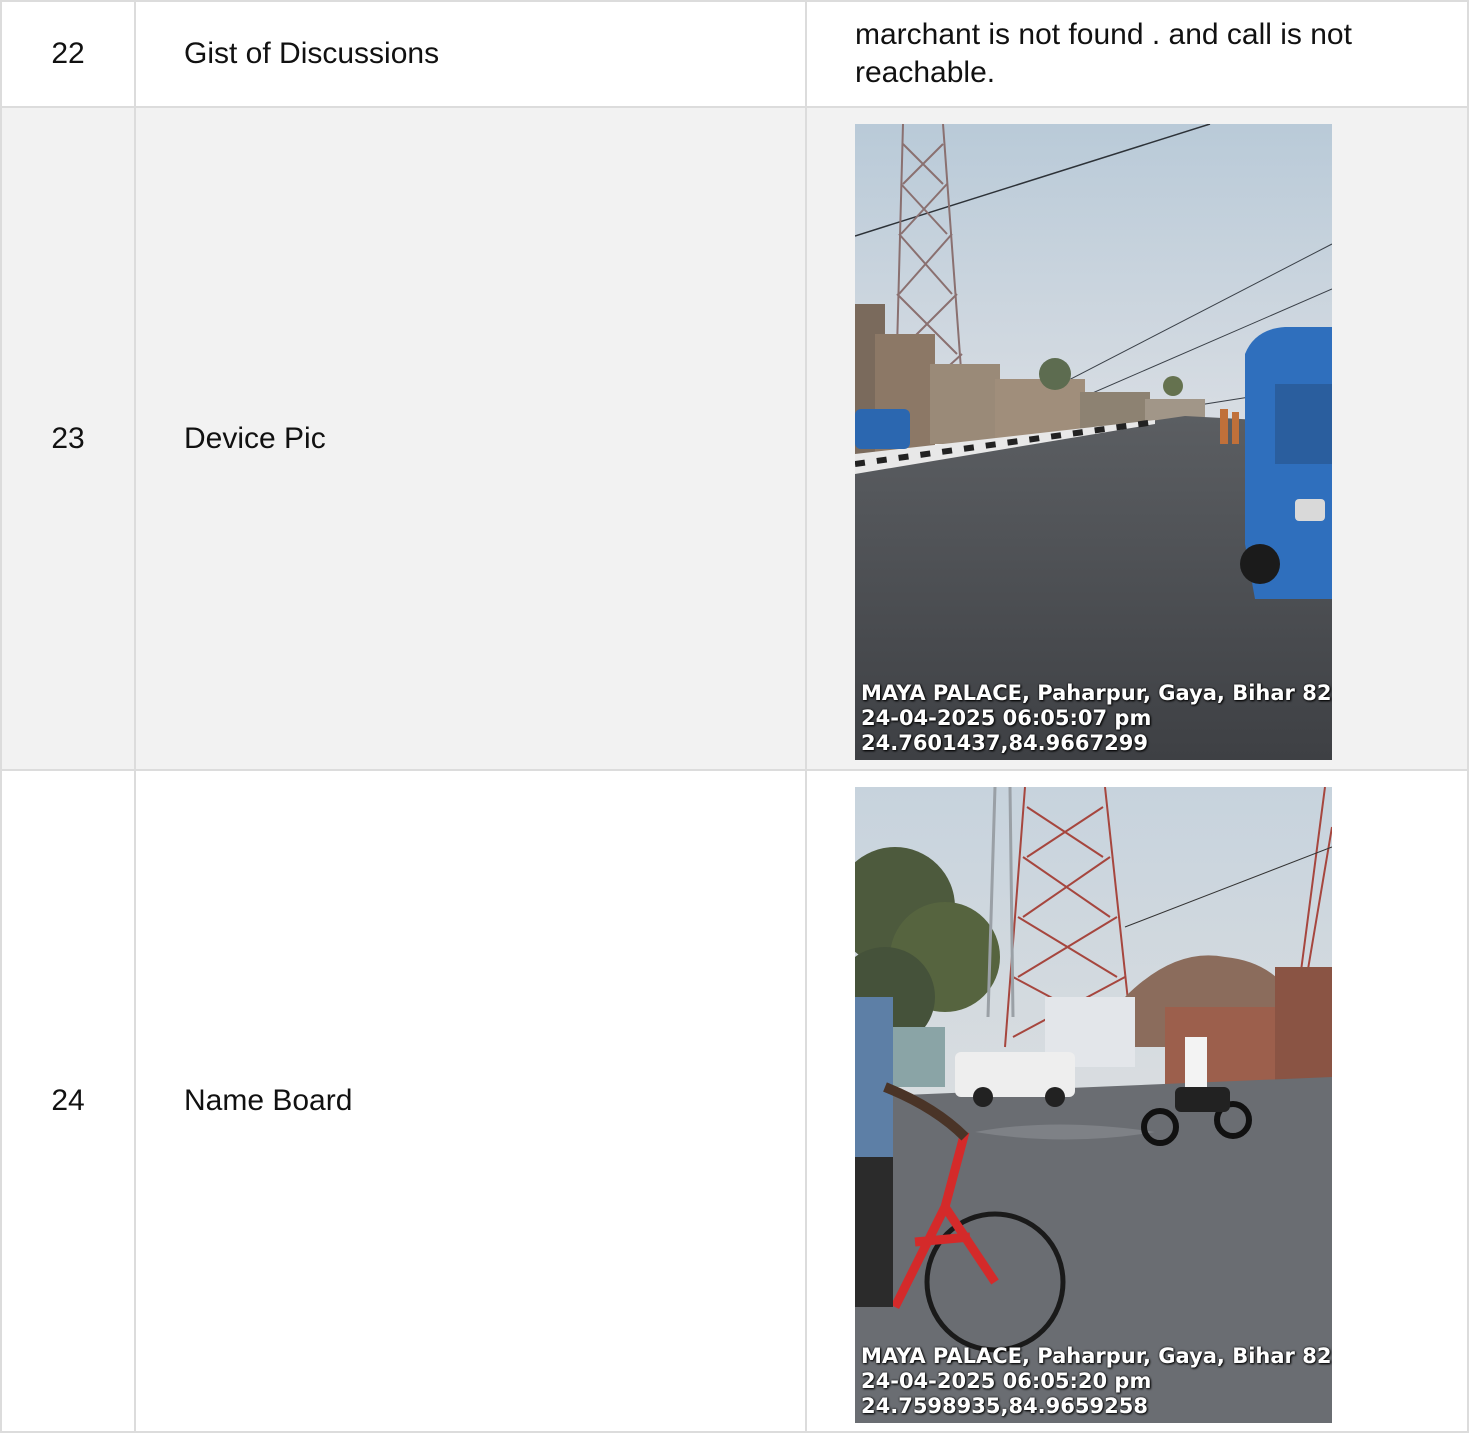 The image size is (1469, 1433). What do you see at coordinates (1004, 1406) in the screenshot?
I see `photo-coordinates: 24.7598935,84.9659258` at bounding box center [1004, 1406].